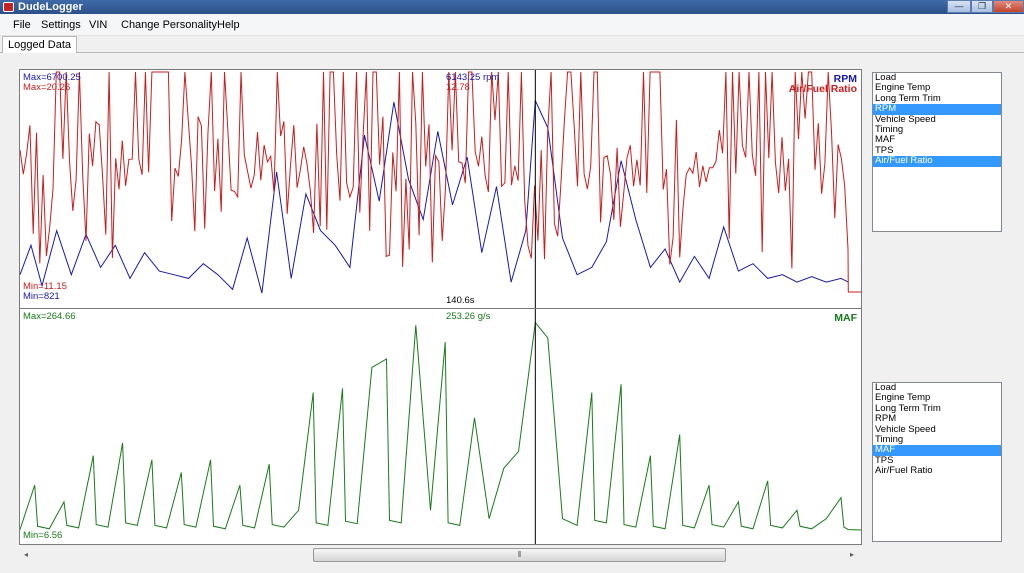 This screenshot has height=573, width=1024. I want to click on close-button: ✕, so click(1008, 6).